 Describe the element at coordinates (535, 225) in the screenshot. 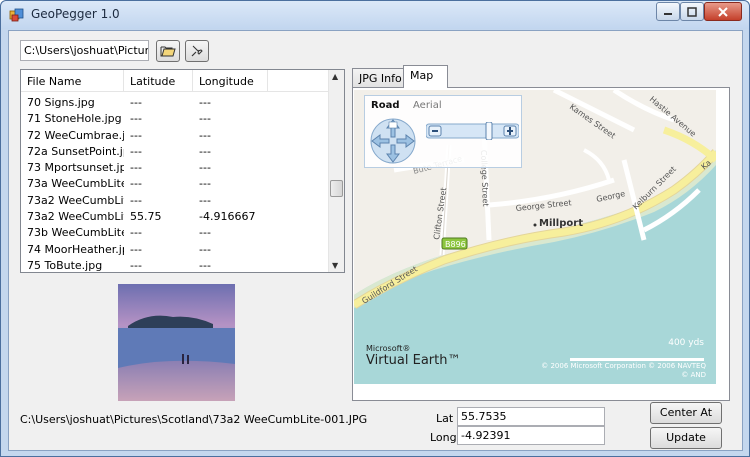

I see `millport-marker-icon` at that location.